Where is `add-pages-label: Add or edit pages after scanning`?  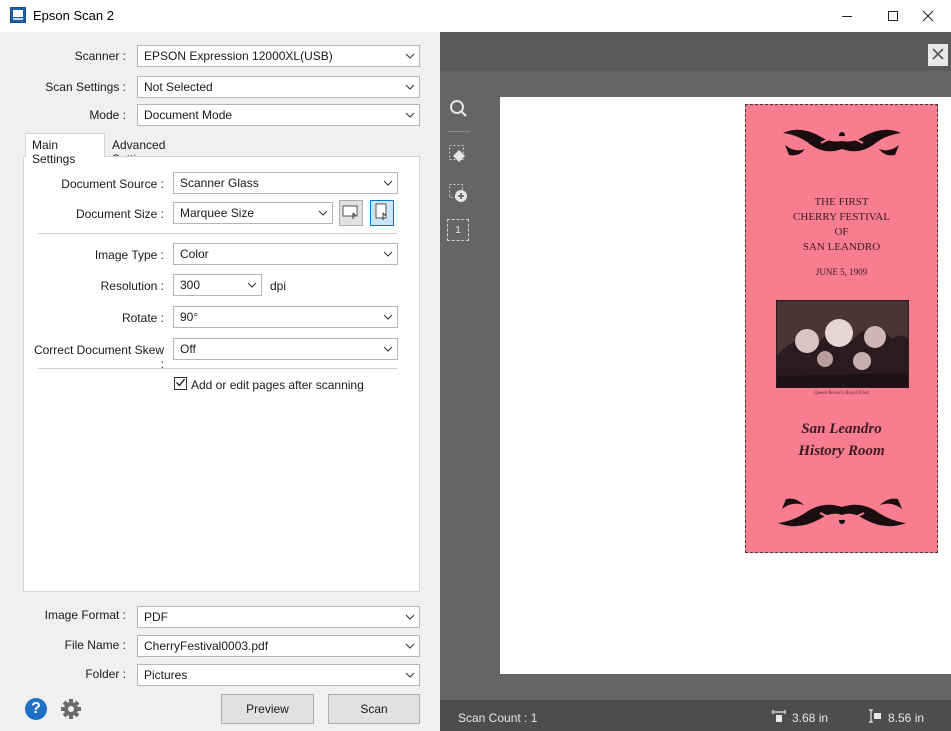 add-pages-label: Add or edit pages after scanning is located at coordinates (277, 385).